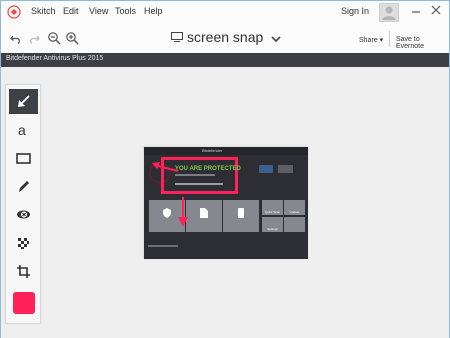 This screenshot has width=450, height=338. Describe the element at coordinates (285, 169) in the screenshot. I see `profile-selector` at that location.